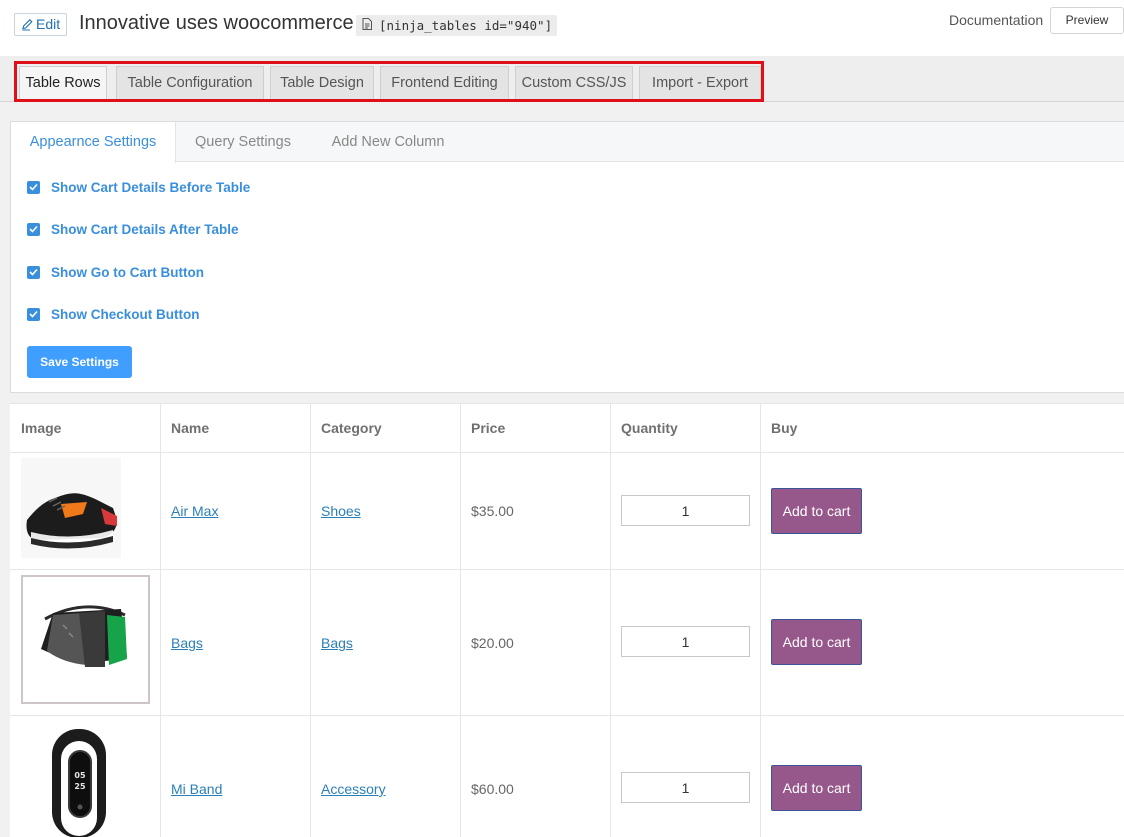 This screenshot has width=1124, height=837. What do you see at coordinates (196, 789) in the screenshot?
I see `product-name-link: Mi Band` at bounding box center [196, 789].